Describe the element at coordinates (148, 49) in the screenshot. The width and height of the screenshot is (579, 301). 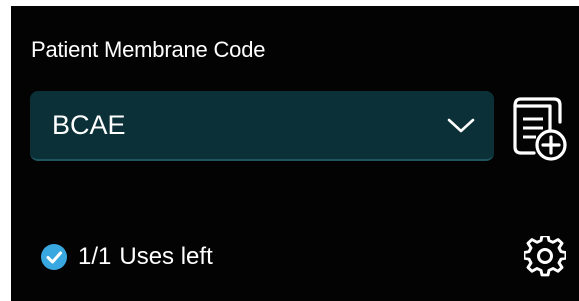
I see `membrane-code-label: Patient Membrane Code` at that location.